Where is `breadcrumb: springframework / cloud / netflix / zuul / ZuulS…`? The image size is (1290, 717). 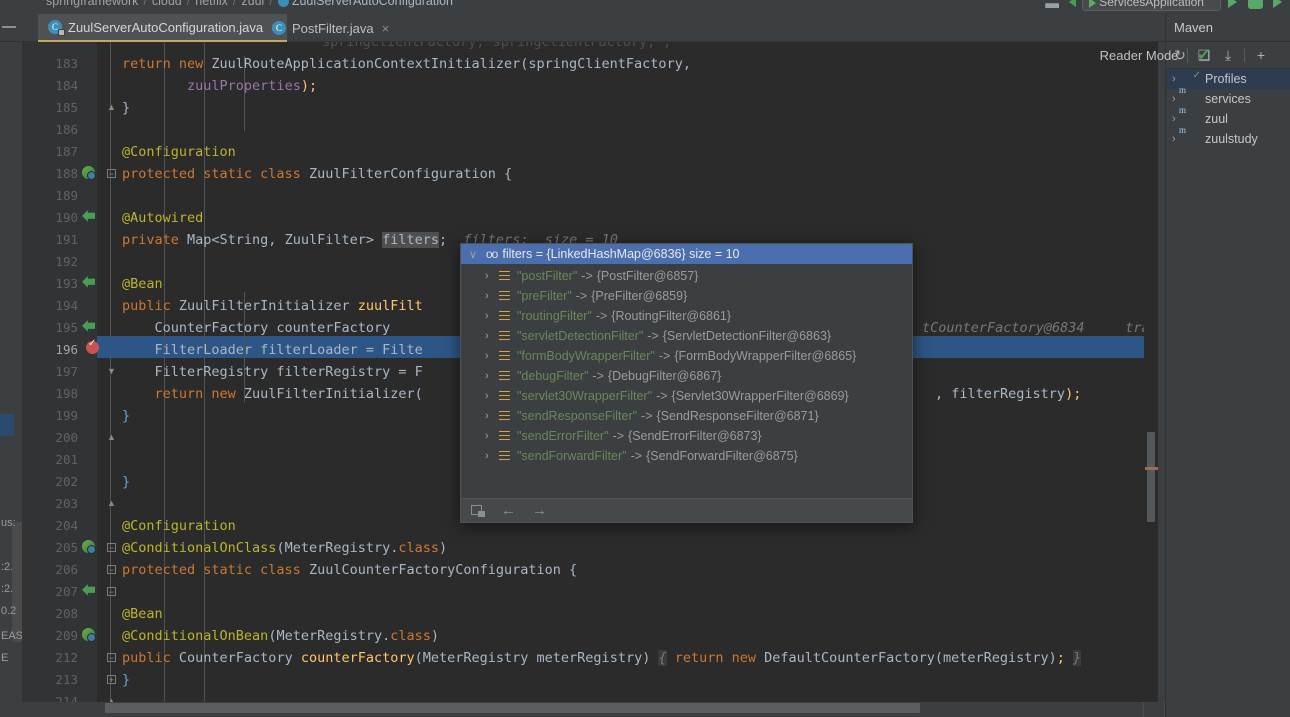
breadcrumb: springframework / cloud / netflix / zuul / ZuulS… is located at coordinates (249, 4).